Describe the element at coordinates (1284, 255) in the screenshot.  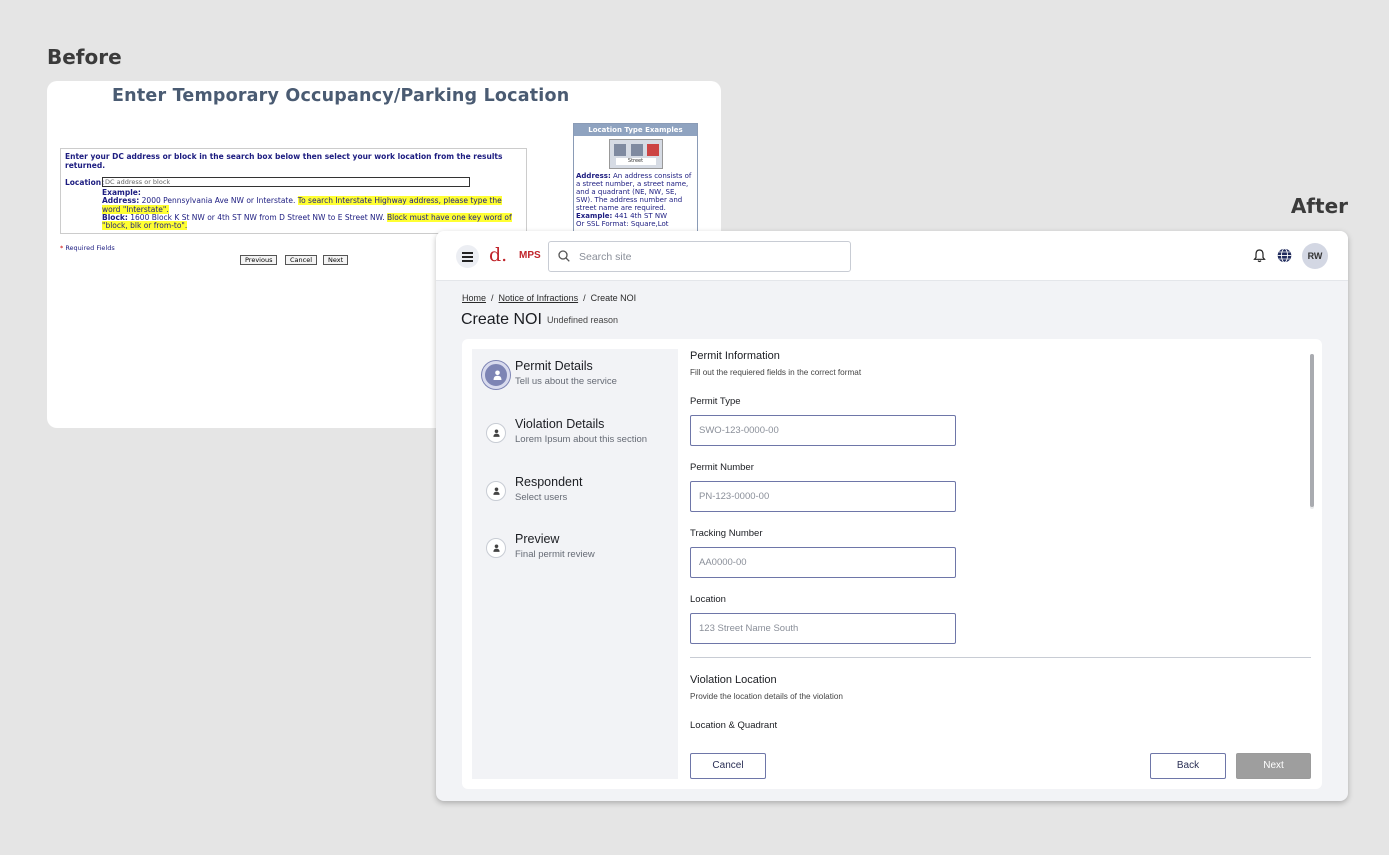
I see `language-globe-icon` at that location.